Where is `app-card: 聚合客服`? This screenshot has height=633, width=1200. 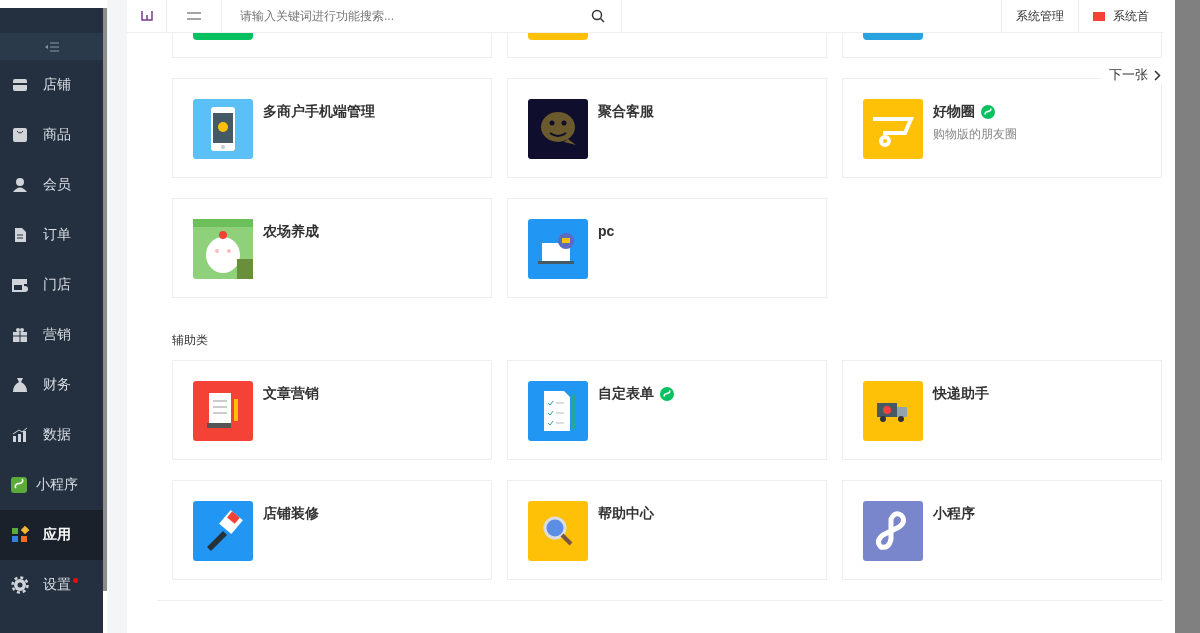 app-card: 聚合客服 is located at coordinates (667, 128).